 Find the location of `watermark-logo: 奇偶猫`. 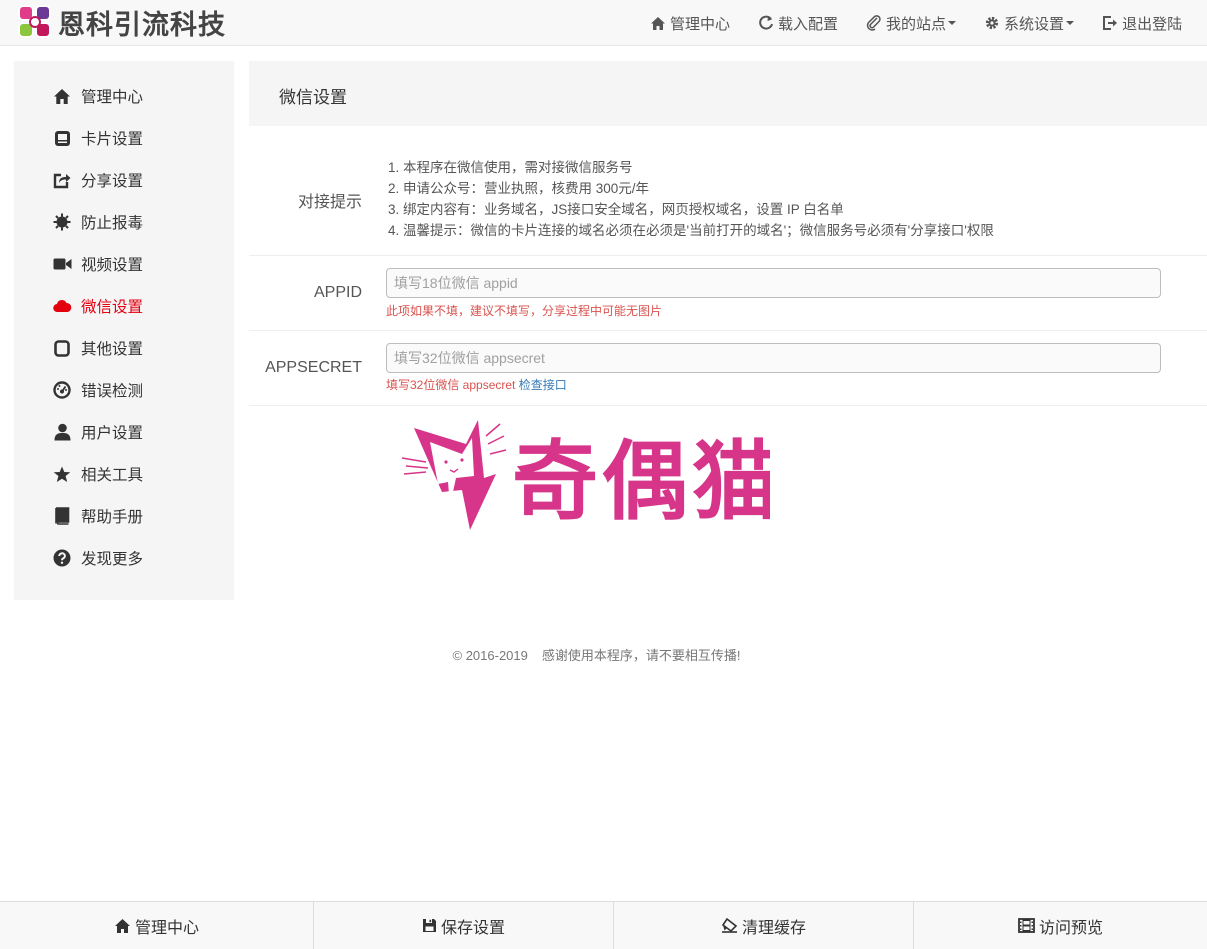

watermark-logo: 奇偶猫 is located at coordinates (585, 476).